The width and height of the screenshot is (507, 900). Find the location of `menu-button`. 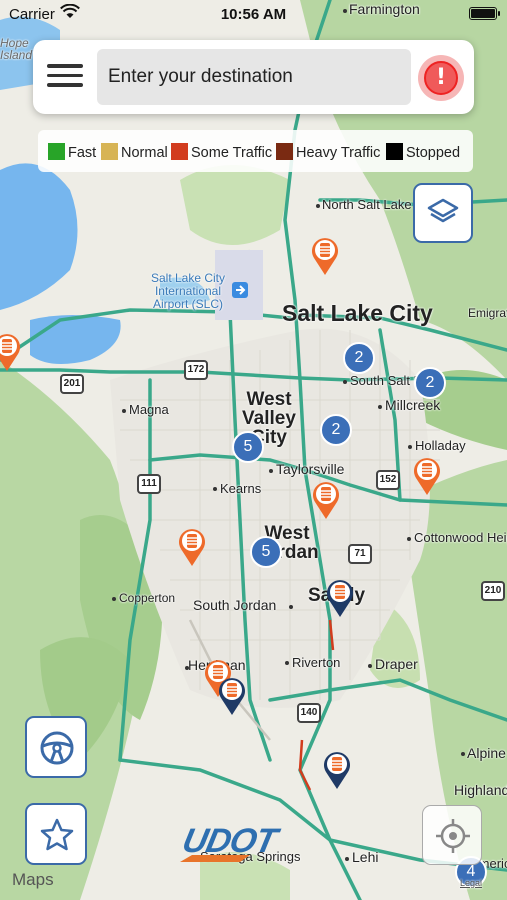

menu-button is located at coordinates (65, 77).